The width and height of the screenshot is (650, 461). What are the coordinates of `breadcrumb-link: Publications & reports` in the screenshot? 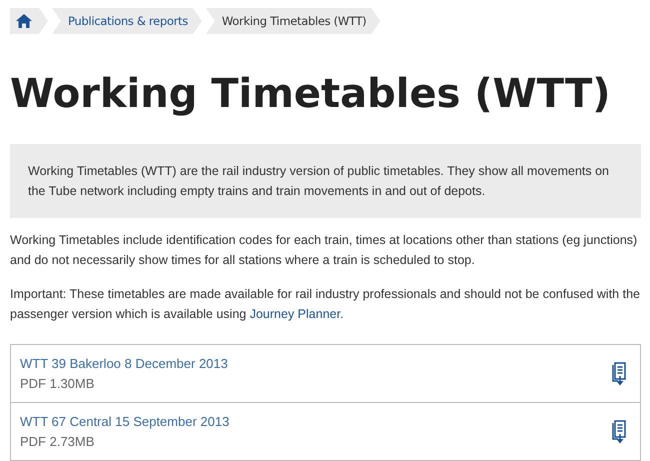 It's located at (127, 21).